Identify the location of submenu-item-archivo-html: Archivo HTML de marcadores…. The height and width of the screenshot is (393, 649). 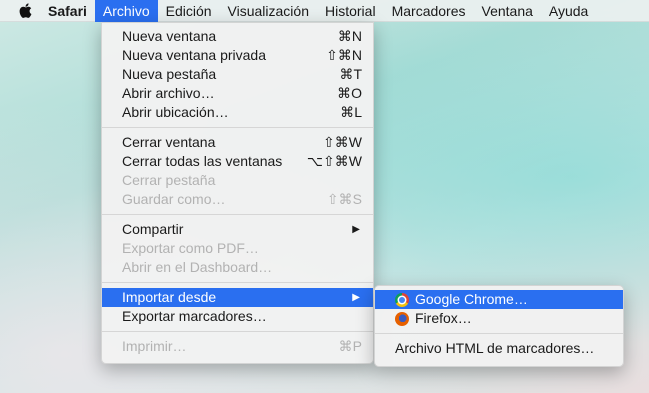
(499, 348).